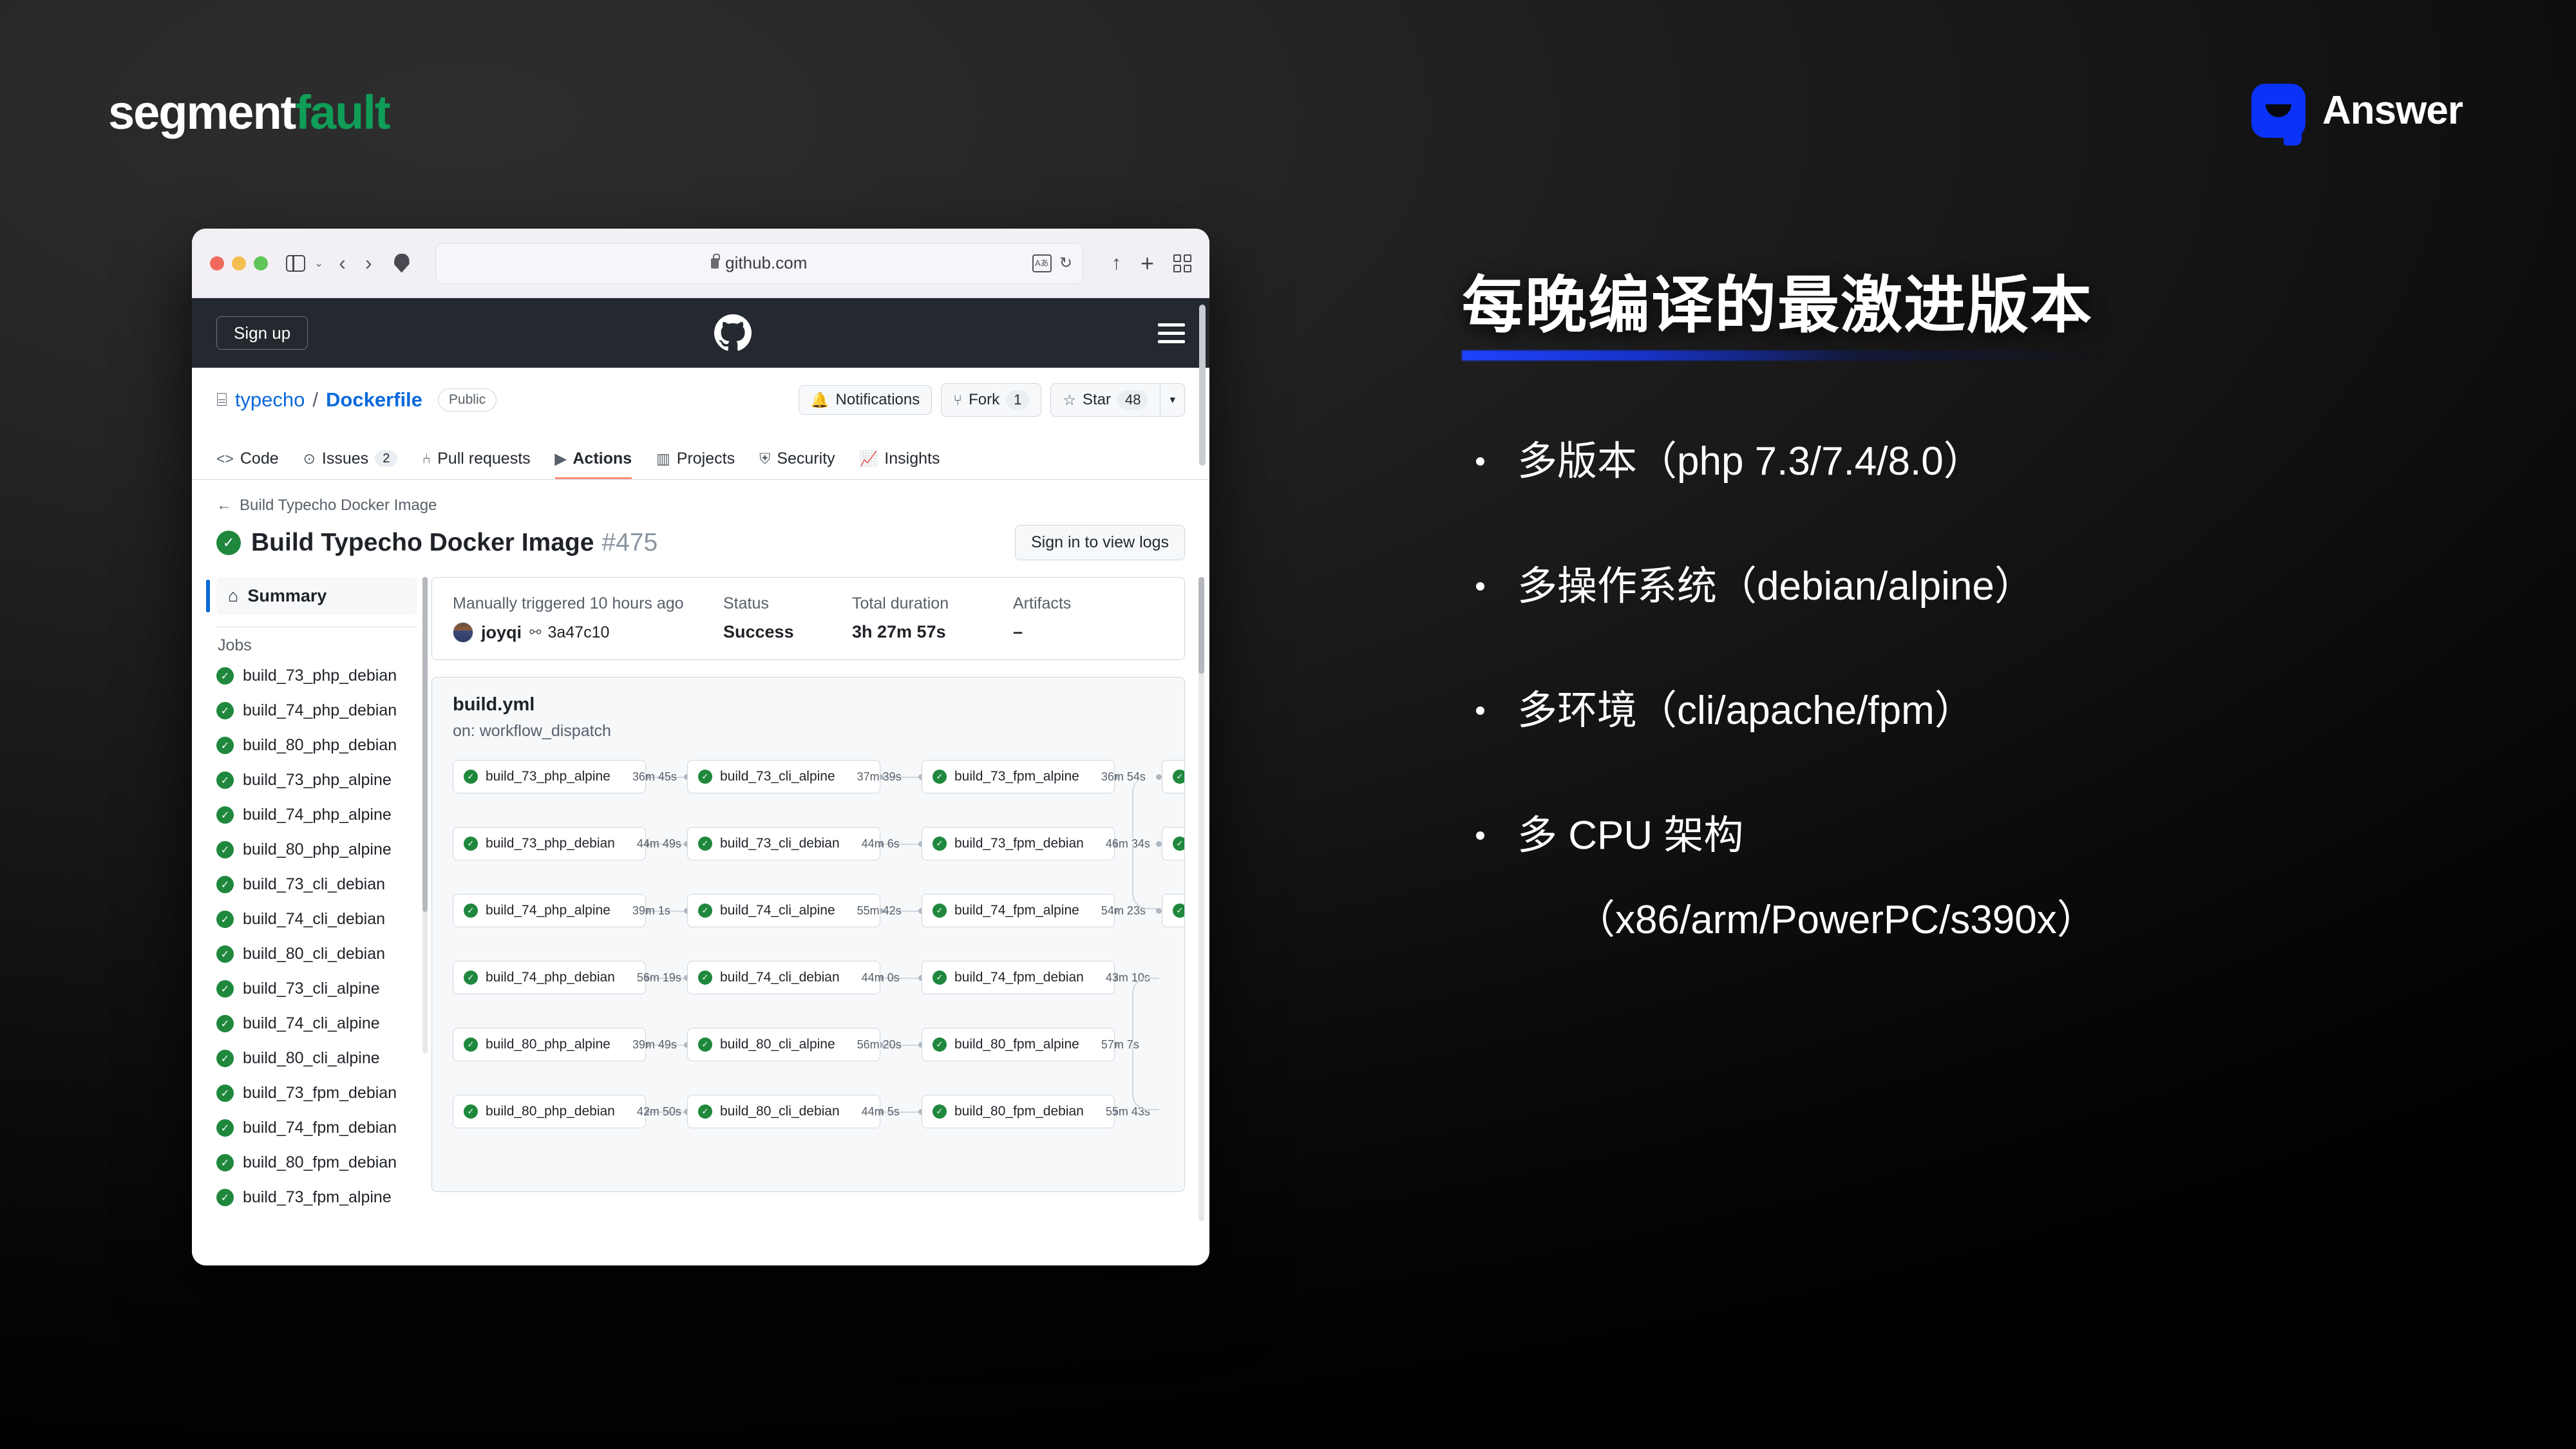 This screenshot has height=1449, width=2576. What do you see at coordinates (374, 400) in the screenshot?
I see `repo-name-link: Dockerfile` at bounding box center [374, 400].